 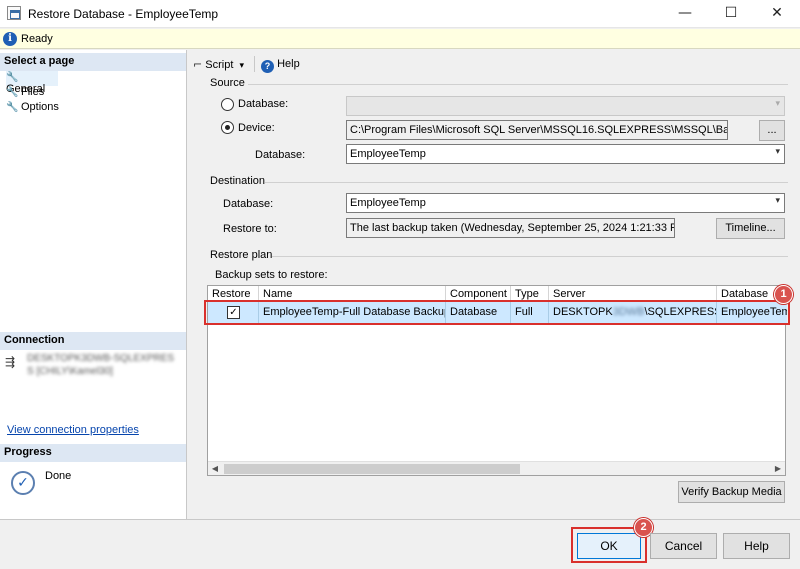 What do you see at coordinates (565, 203) in the screenshot?
I see `destination-database-dropdown: EmployeeTemp ▾` at bounding box center [565, 203].